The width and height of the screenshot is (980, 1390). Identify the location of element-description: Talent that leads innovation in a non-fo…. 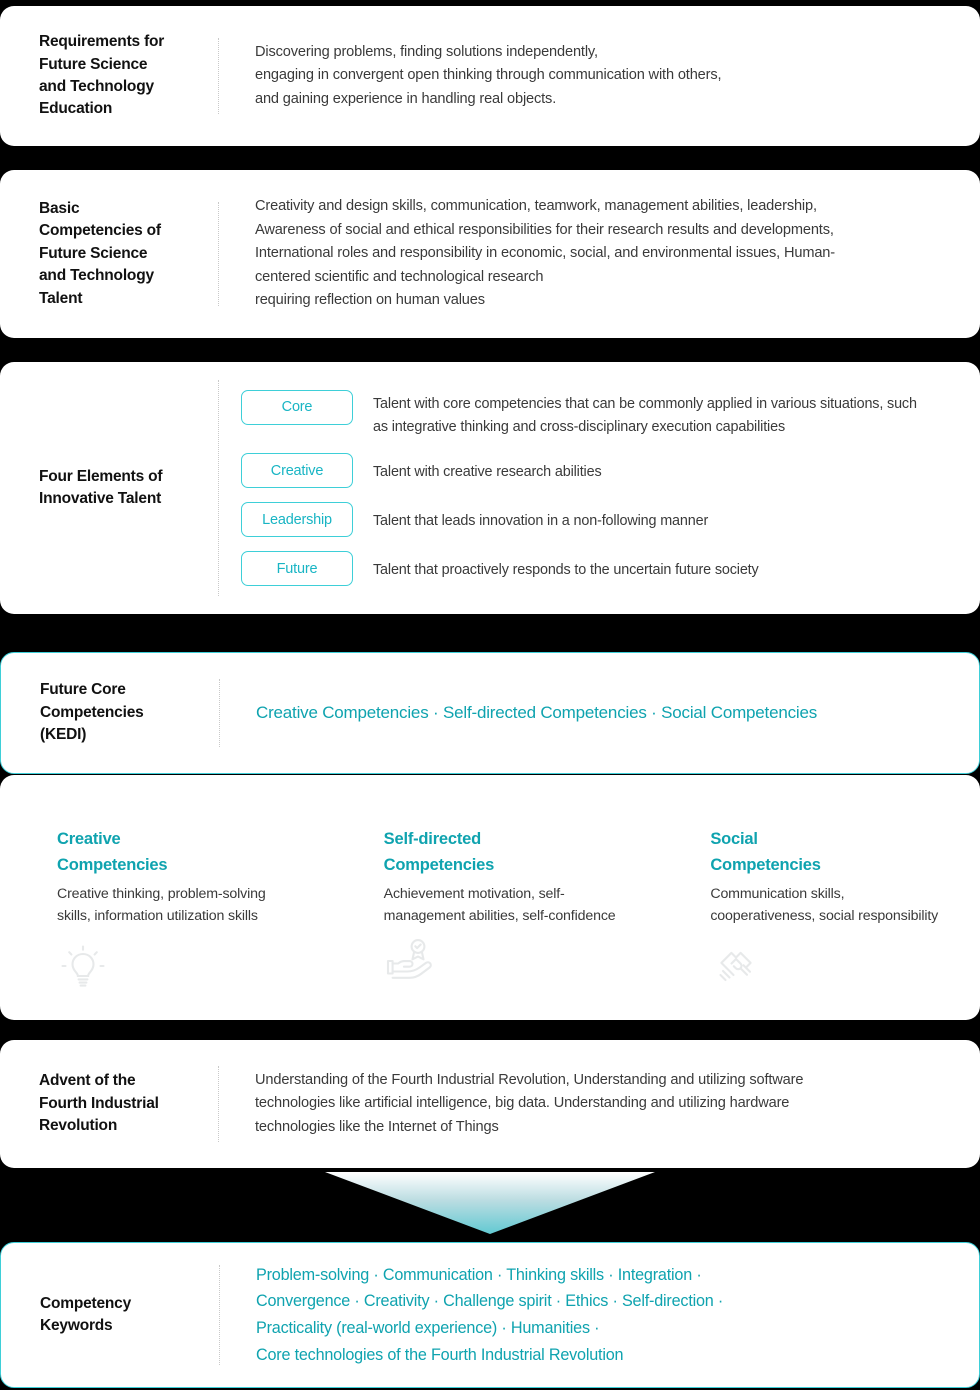
(541, 521).